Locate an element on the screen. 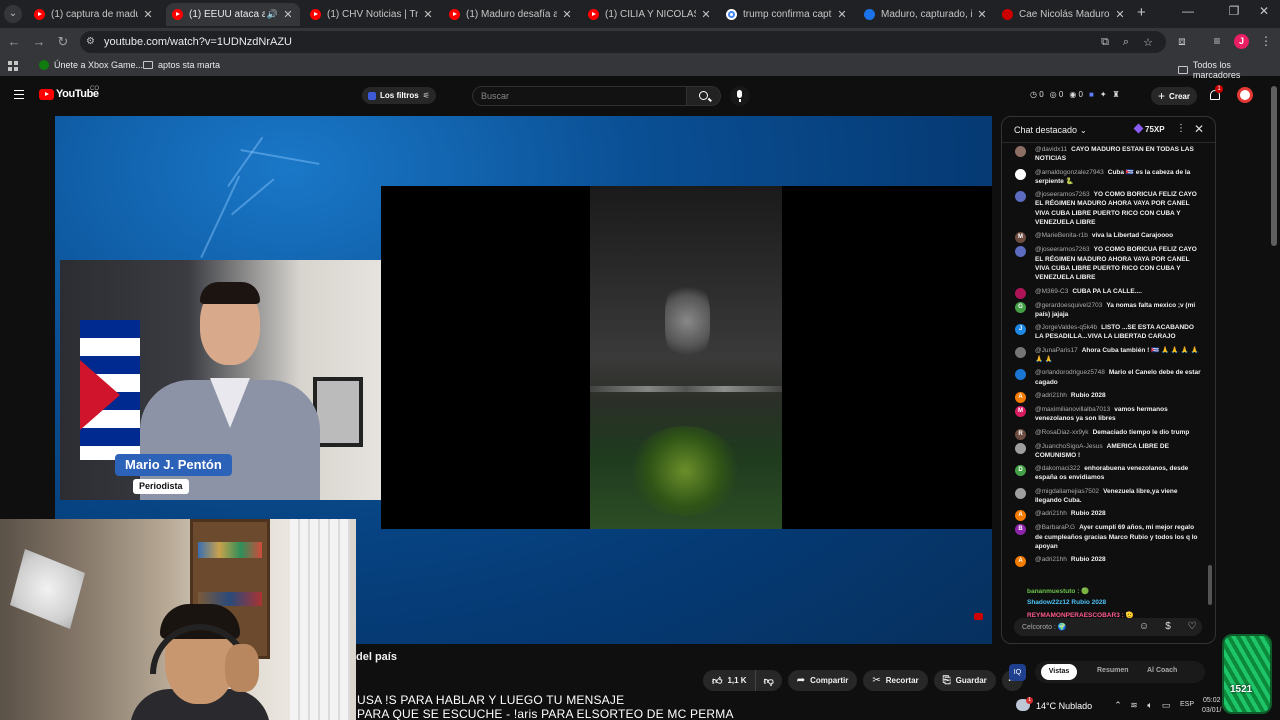 This screenshot has height=720, width=1280. reload-icon: ↻ is located at coordinates (63, 42).